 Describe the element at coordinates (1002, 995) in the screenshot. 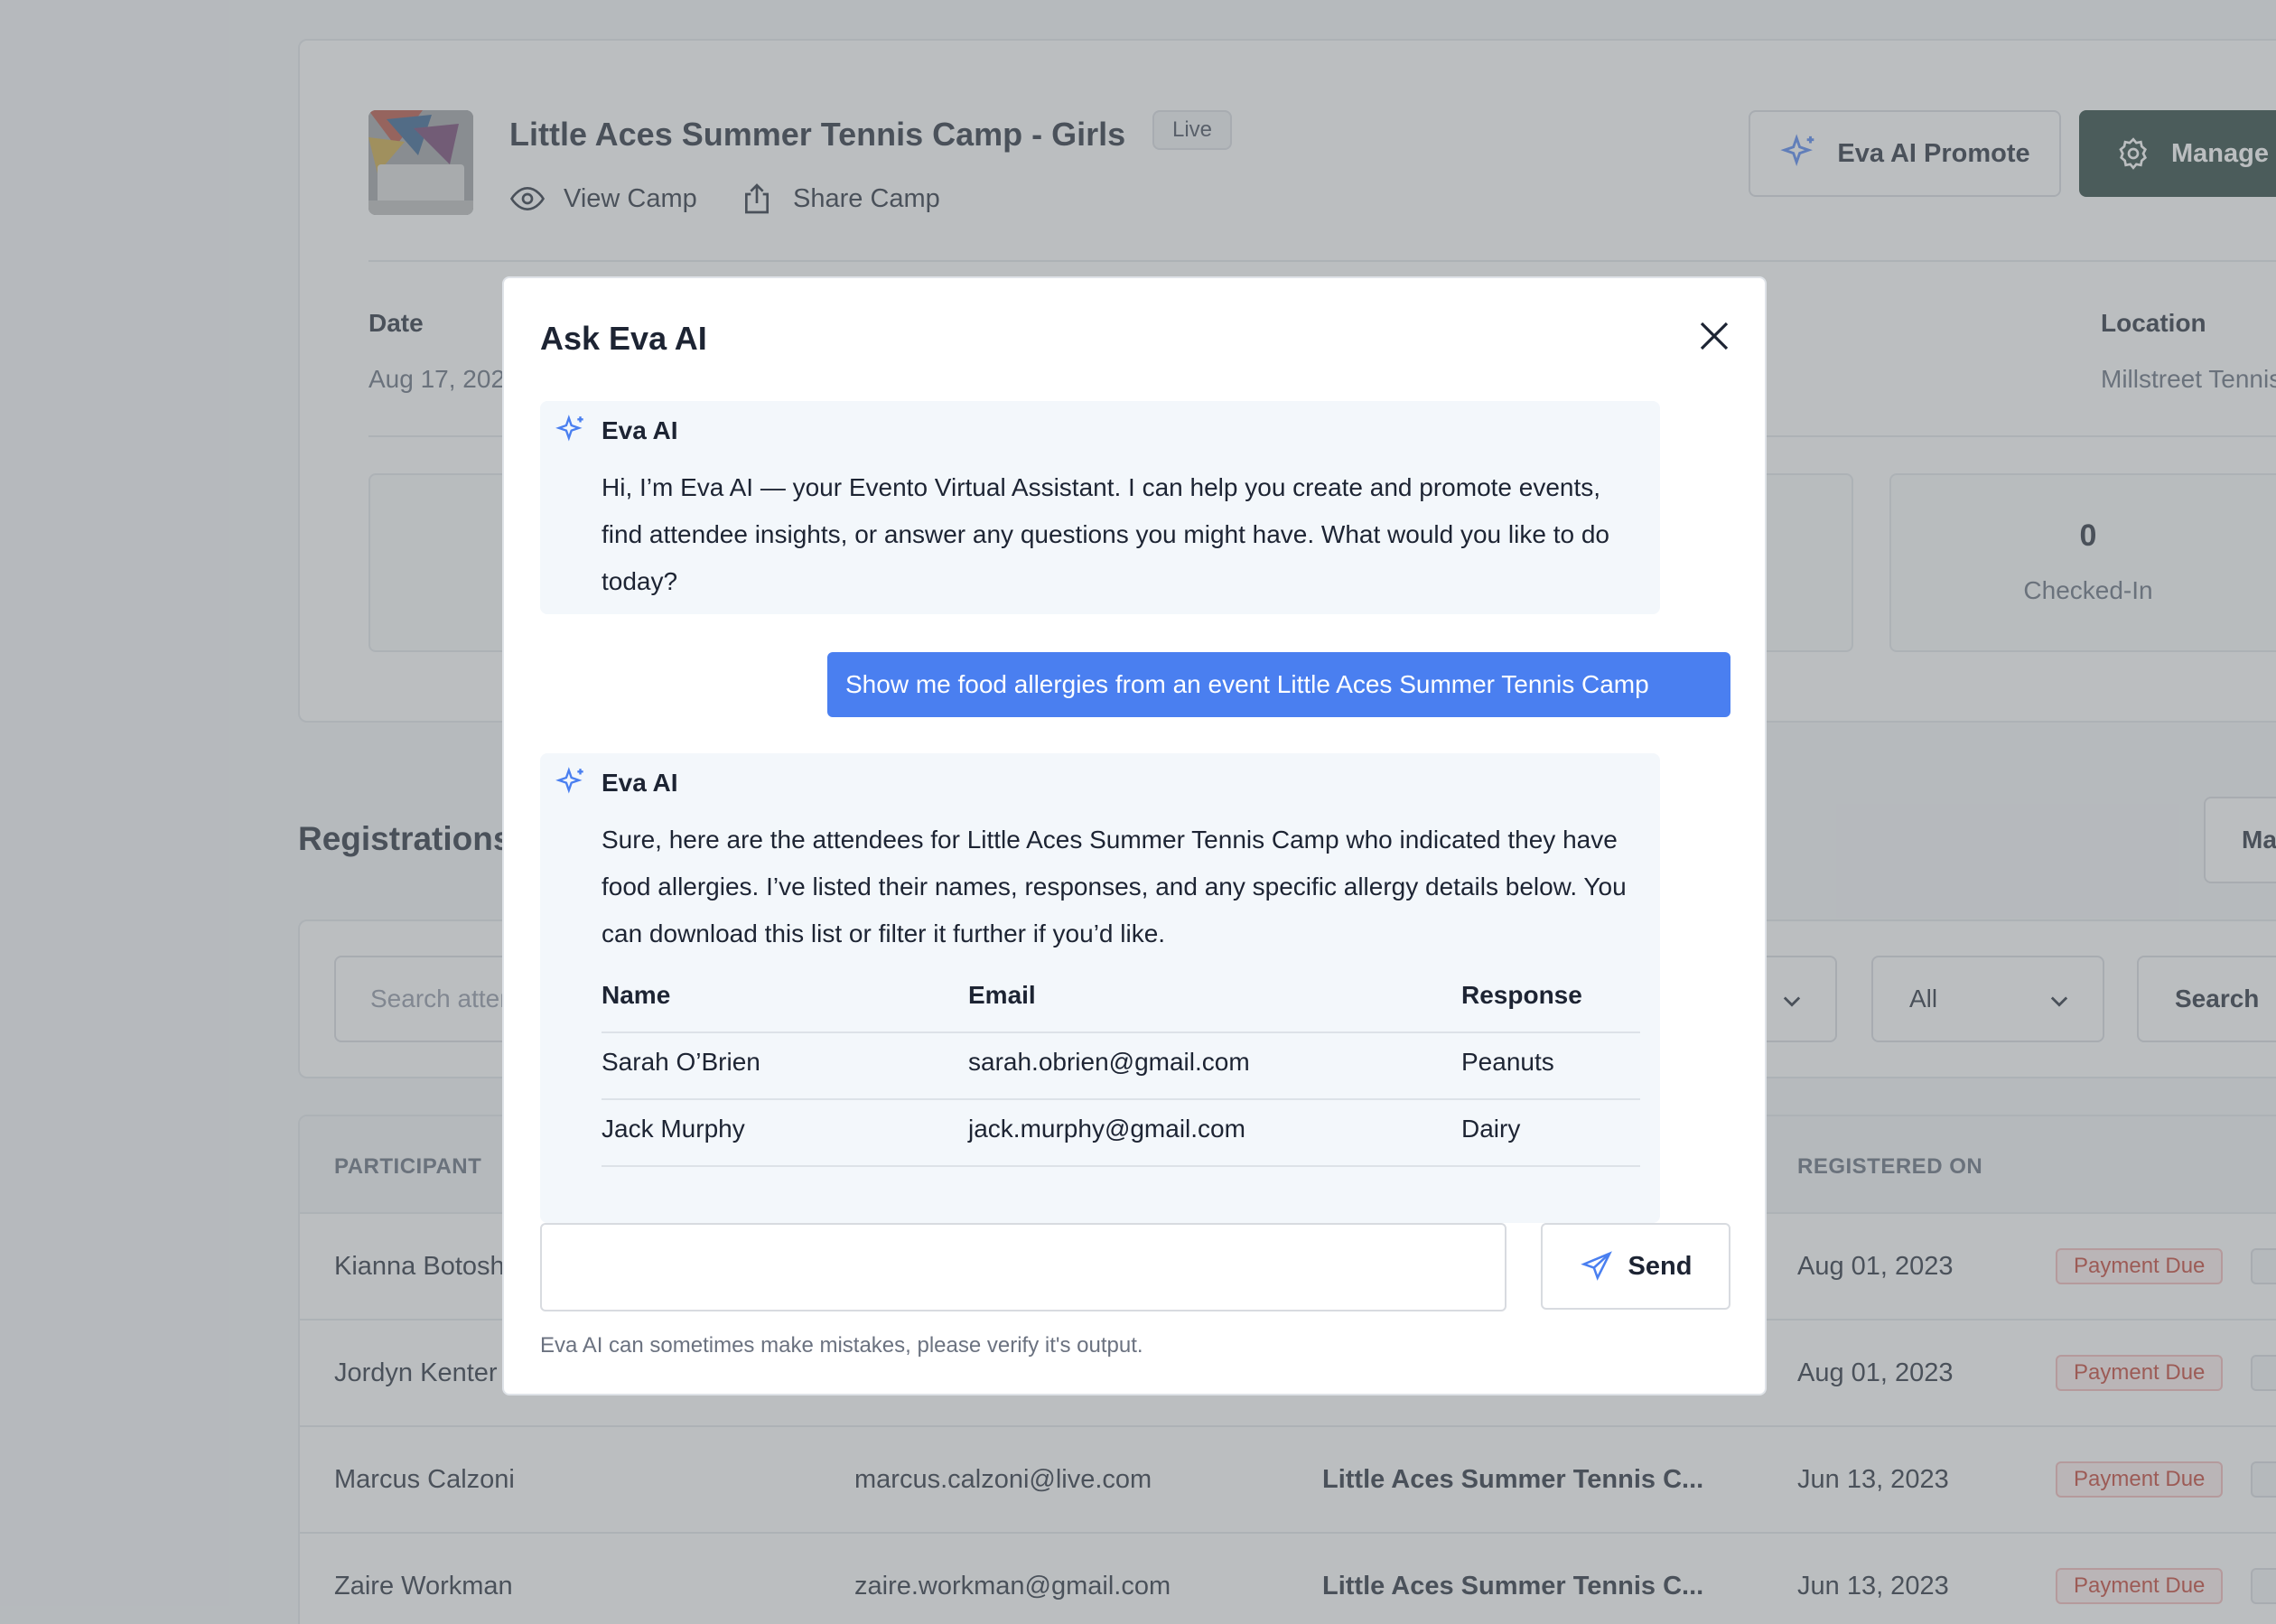

I see `column-email: Email` at that location.